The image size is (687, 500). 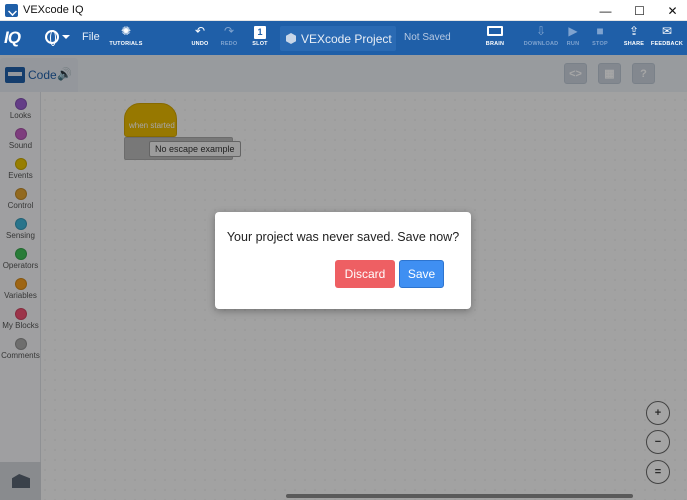 What do you see at coordinates (639, 10) in the screenshot?
I see `maximize-button: ☐` at bounding box center [639, 10].